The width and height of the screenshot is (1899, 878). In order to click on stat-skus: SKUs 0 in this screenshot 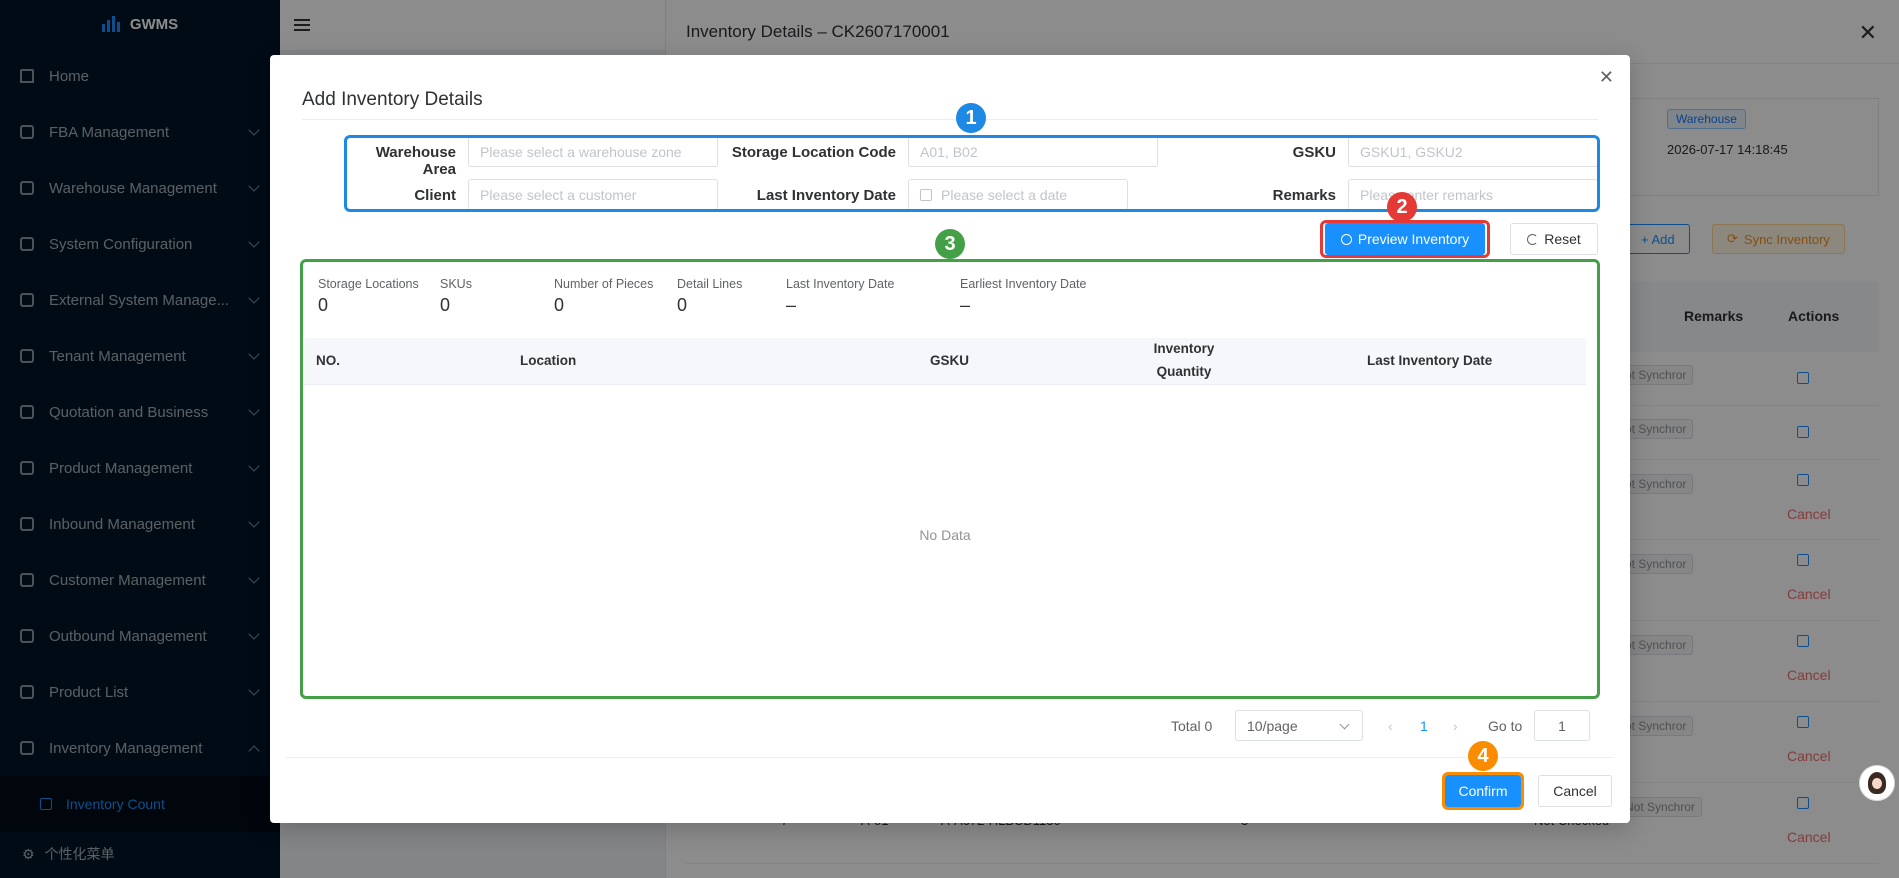, I will do `click(456, 296)`.